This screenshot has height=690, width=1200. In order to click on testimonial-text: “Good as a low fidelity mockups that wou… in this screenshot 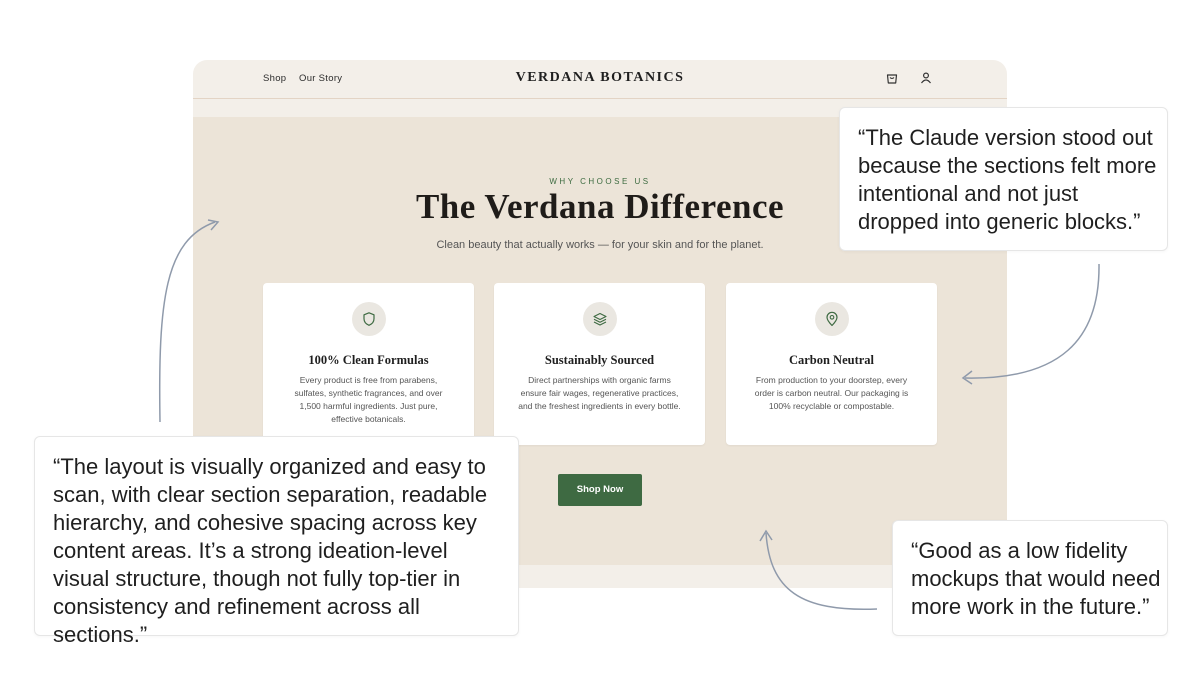, I will do `click(1036, 578)`.